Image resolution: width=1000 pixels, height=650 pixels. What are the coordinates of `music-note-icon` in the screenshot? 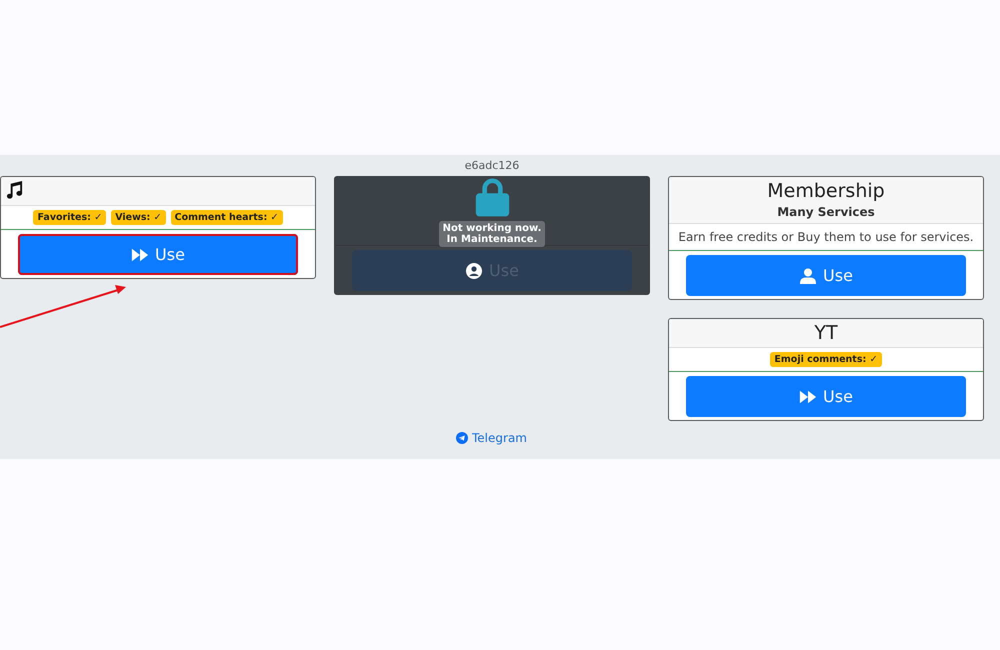 It's located at (14, 189).